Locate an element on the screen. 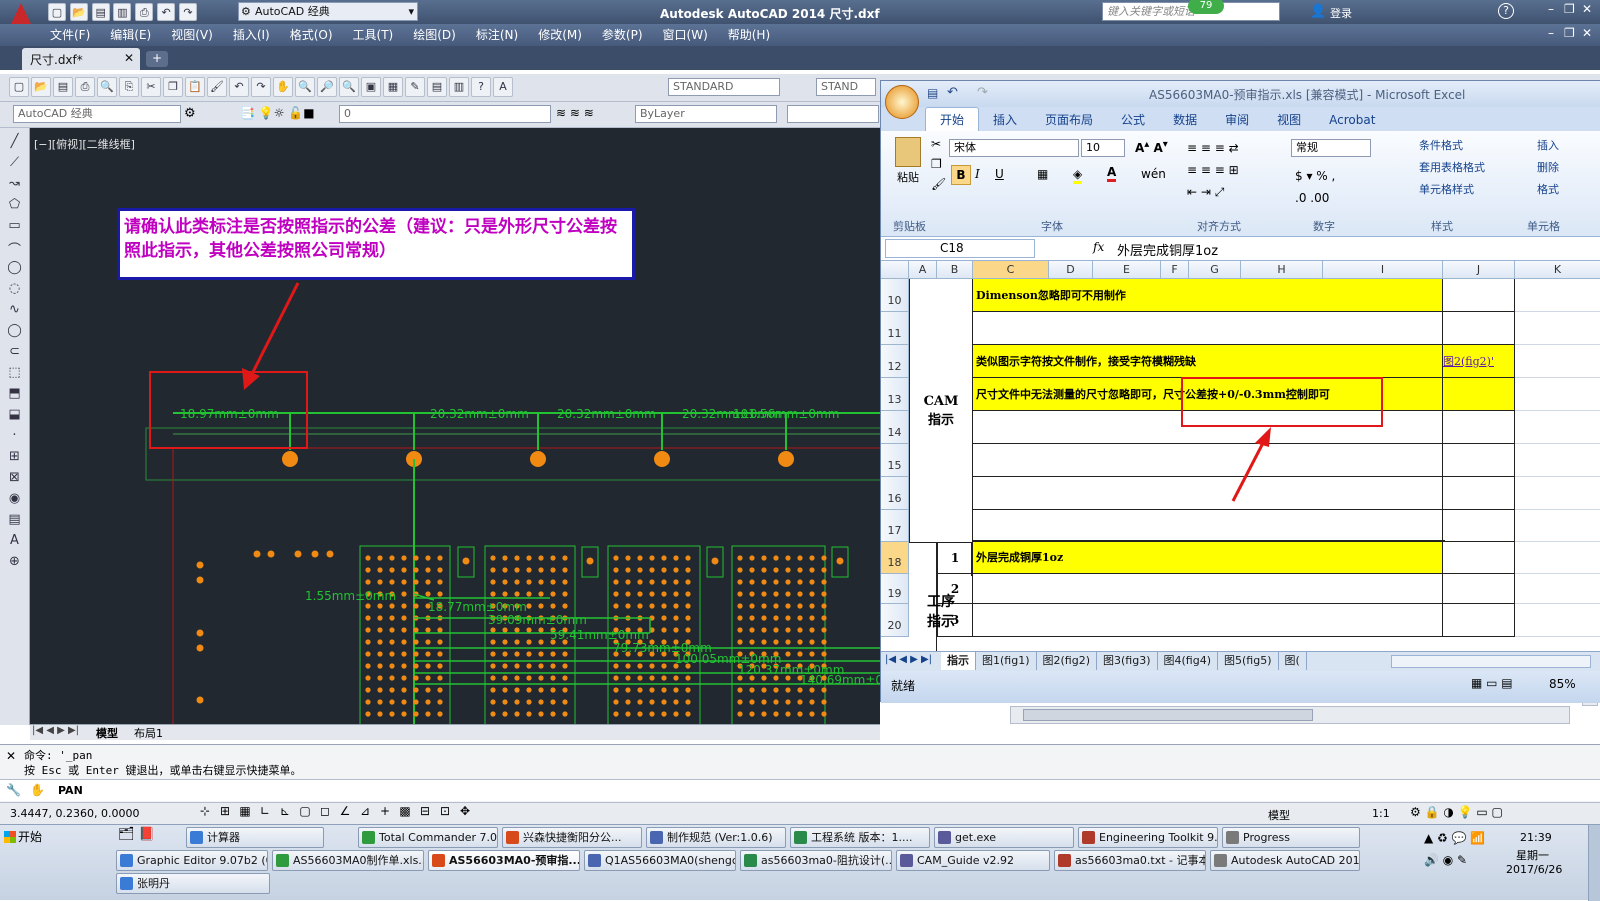 The height and width of the screenshot is (901, 1600). toolbar-icon-8: 📋 is located at coordinates (195, 87).